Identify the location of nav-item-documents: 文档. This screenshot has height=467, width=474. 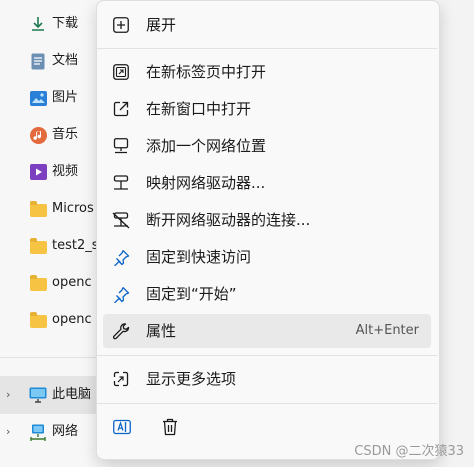
(55, 61).